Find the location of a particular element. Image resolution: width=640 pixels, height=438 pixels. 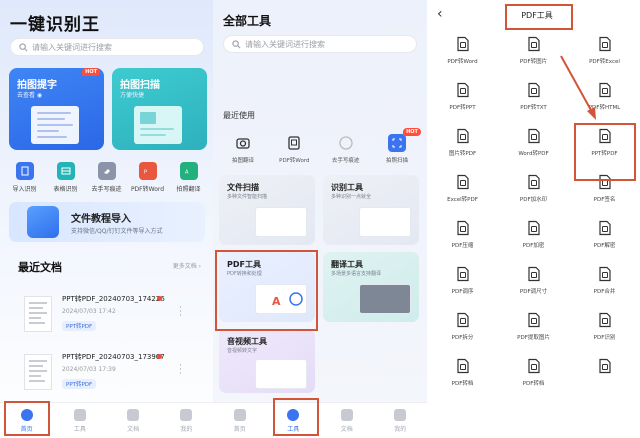

pdf-icon: P is located at coordinates (147, 171).